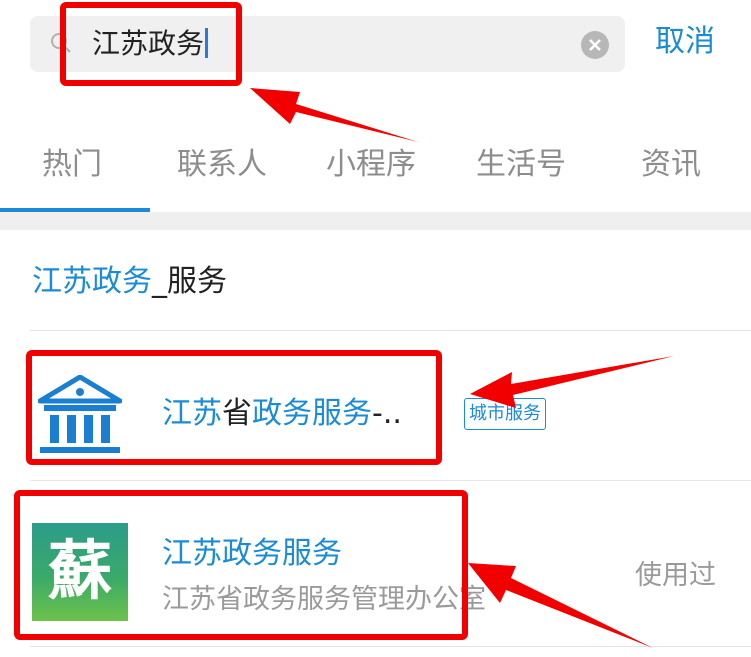 This screenshot has height=657, width=751. Describe the element at coordinates (675, 575) in the screenshot. I see `used-status-label: 使用过` at that location.